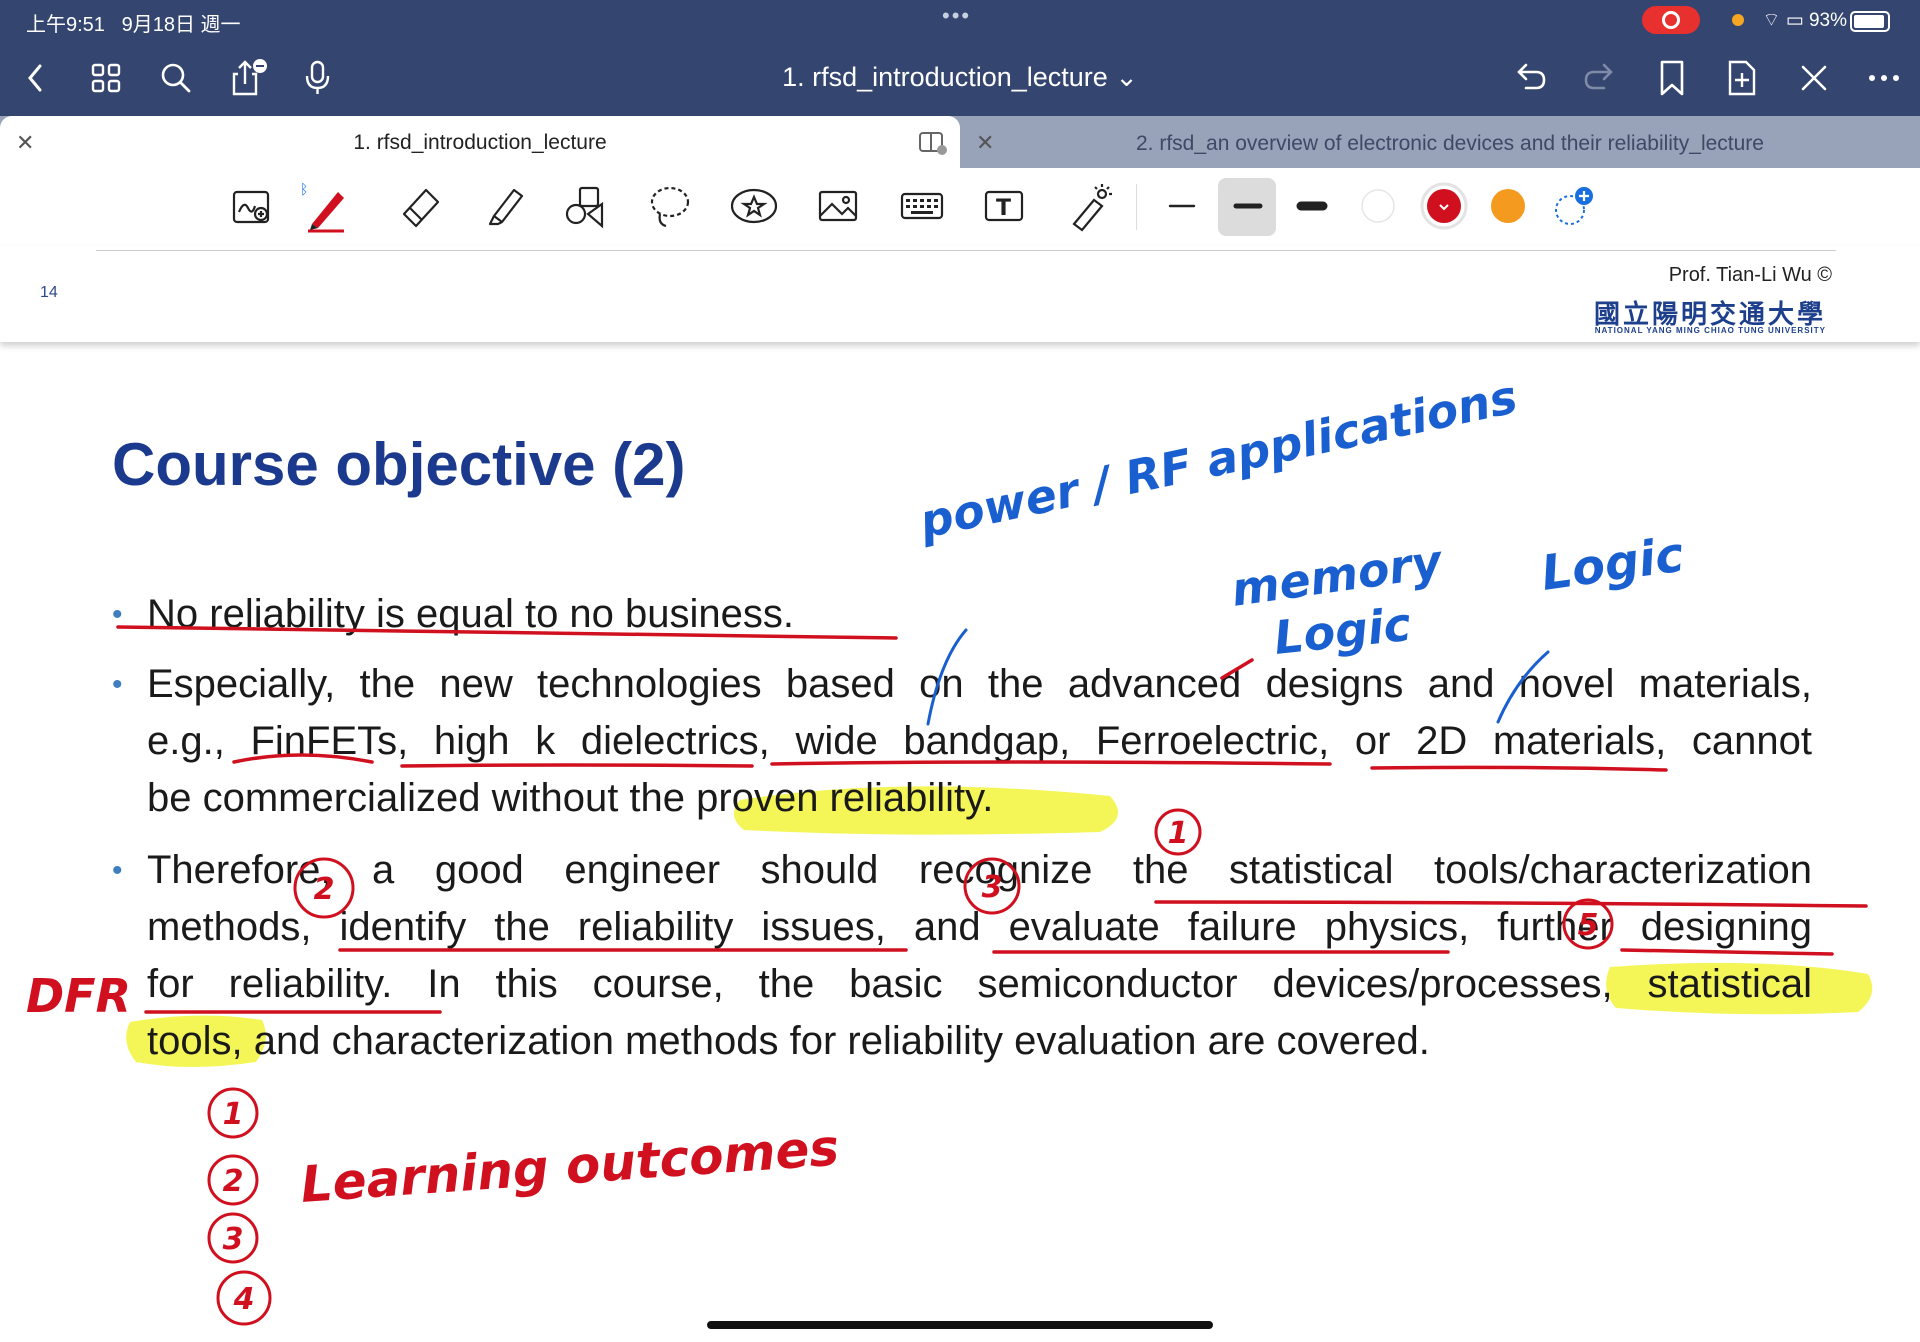 The width and height of the screenshot is (1920, 1342). Describe the element at coordinates (326, 206) in the screenshot. I see `pen-icon: ᛒ` at that location.